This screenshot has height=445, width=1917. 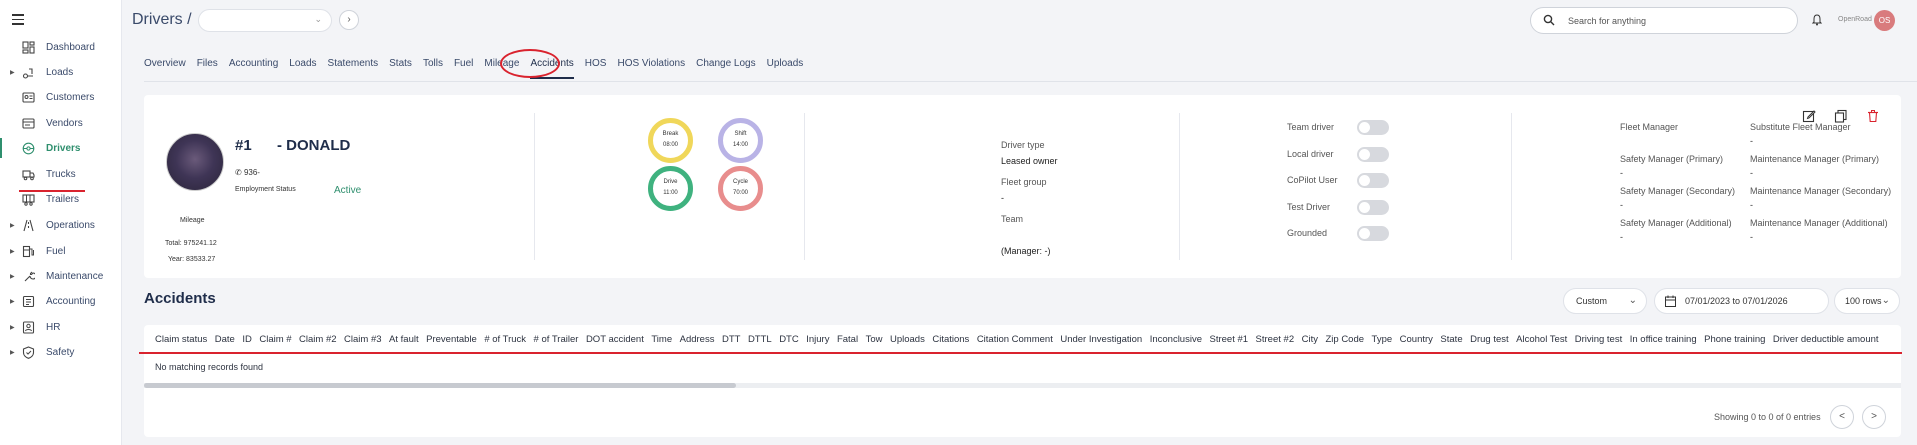 What do you see at coordinates (61, 251) in the screenshot?
I see `sidebar-item-fuel: ▶ Fuel` at bounding box center [61, 251].